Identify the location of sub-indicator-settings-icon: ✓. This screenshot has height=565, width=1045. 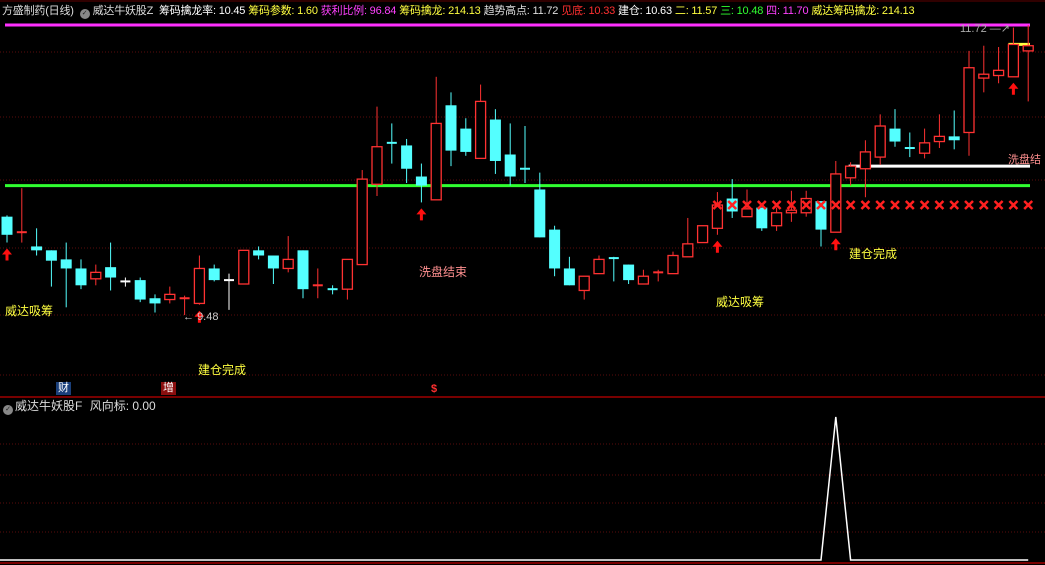
(8, 410).